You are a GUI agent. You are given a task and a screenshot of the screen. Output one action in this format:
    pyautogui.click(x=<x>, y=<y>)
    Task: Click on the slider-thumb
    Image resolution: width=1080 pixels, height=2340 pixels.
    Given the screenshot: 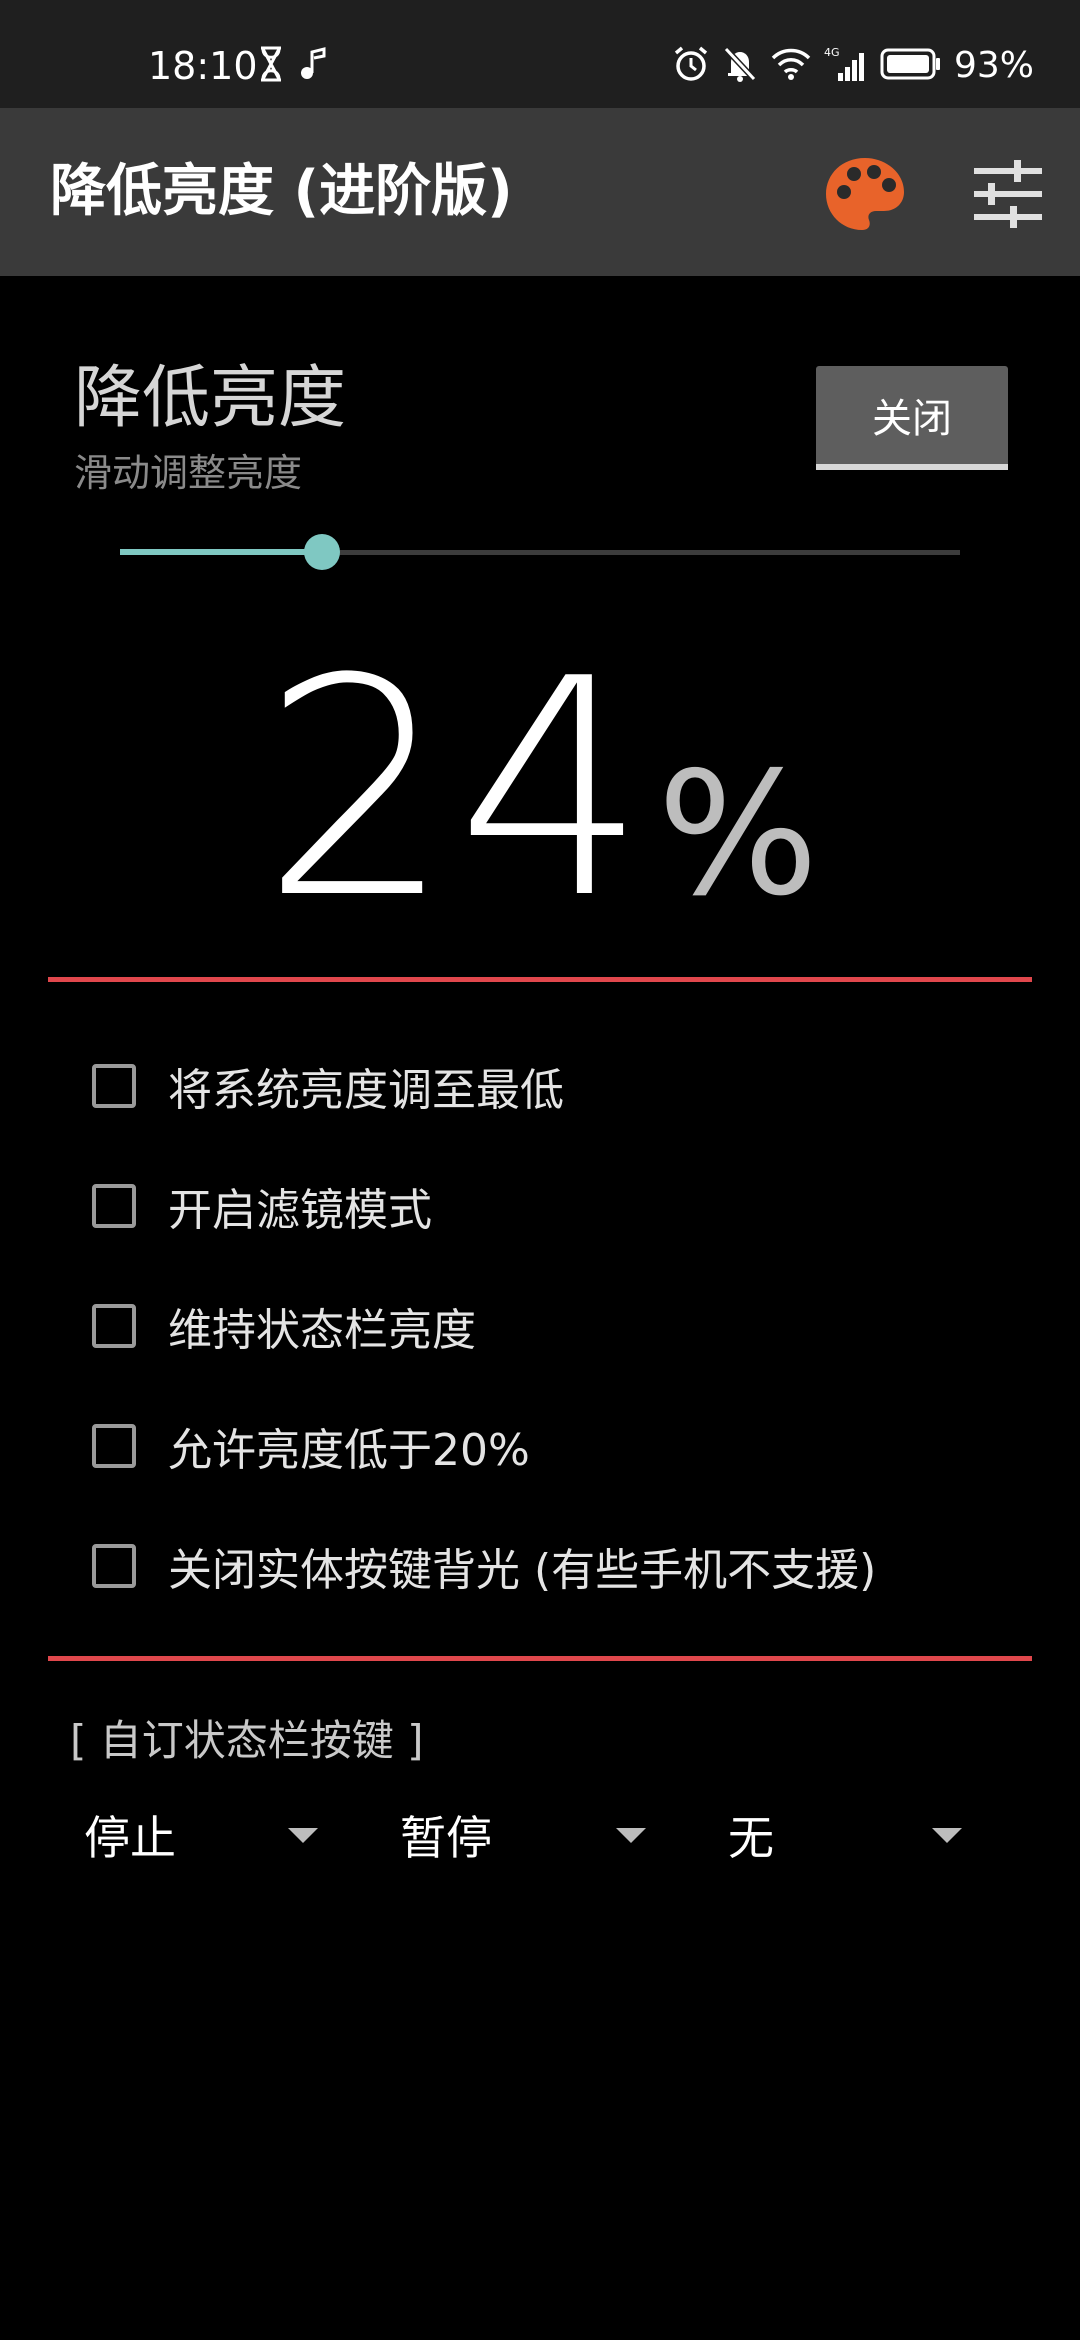 What is the action you would take?
    pyautogui.click(x=322, y=552)
    